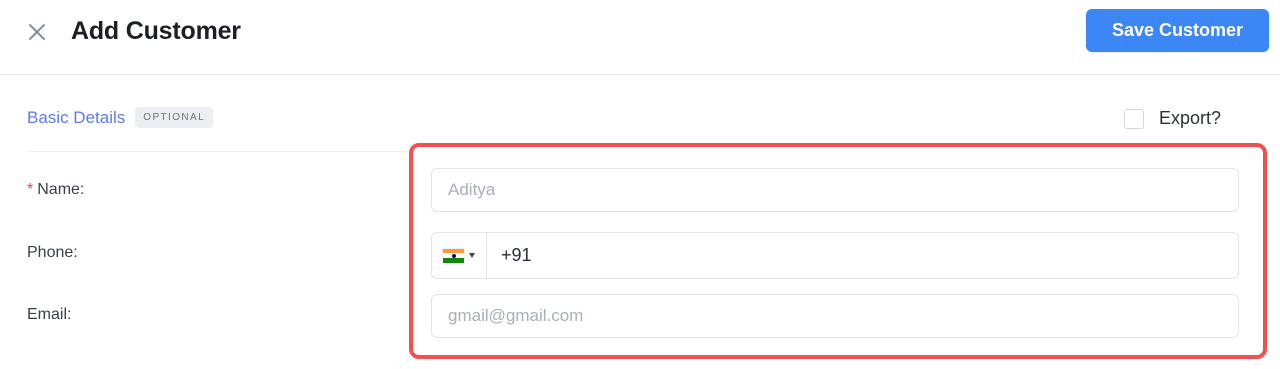  Describe the element at coordinates (472, 255) in the screenshot. I see `chevron-down-icon` at that location.